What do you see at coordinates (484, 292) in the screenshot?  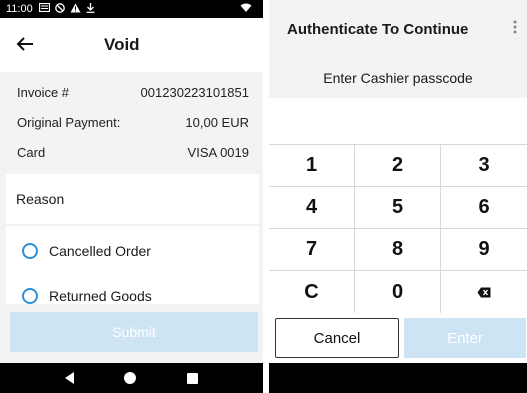 I see `backspace-icon` at bounding box center [484, 292].